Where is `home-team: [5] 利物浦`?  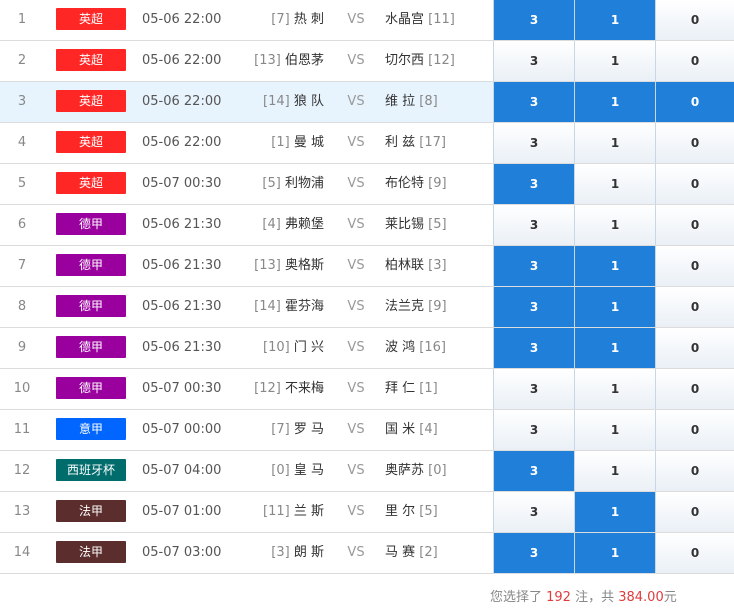
home-team: [5] 利物浦 is located at coordinates (280, 184).